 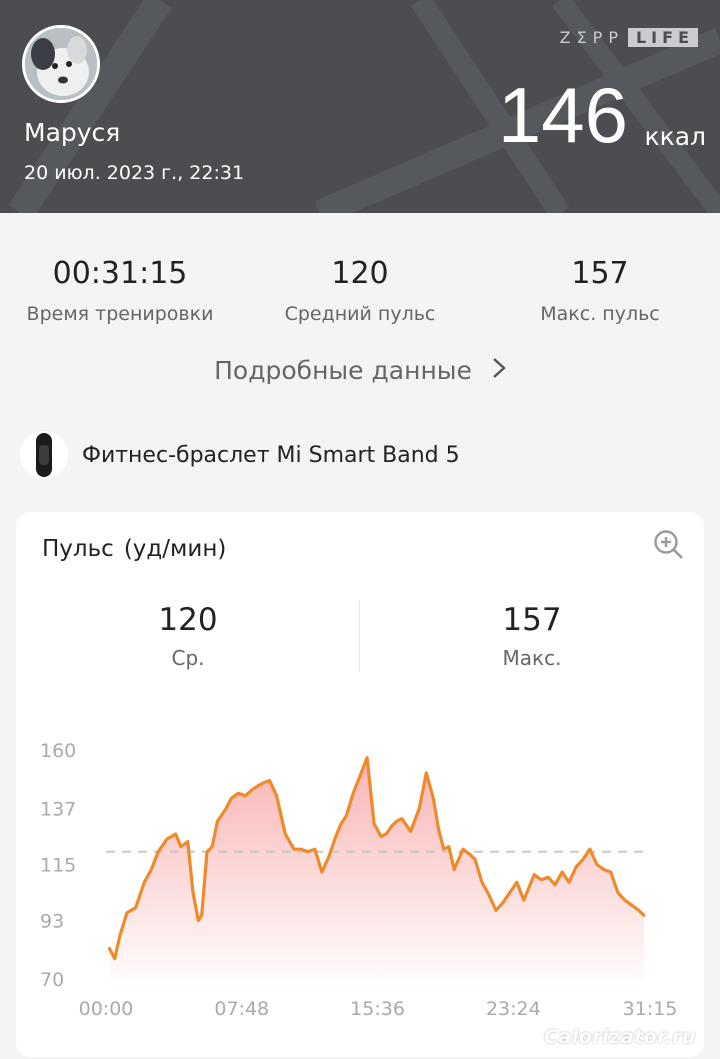 I want to click on details-link: Подробные данные, so click(x=360, y=370).